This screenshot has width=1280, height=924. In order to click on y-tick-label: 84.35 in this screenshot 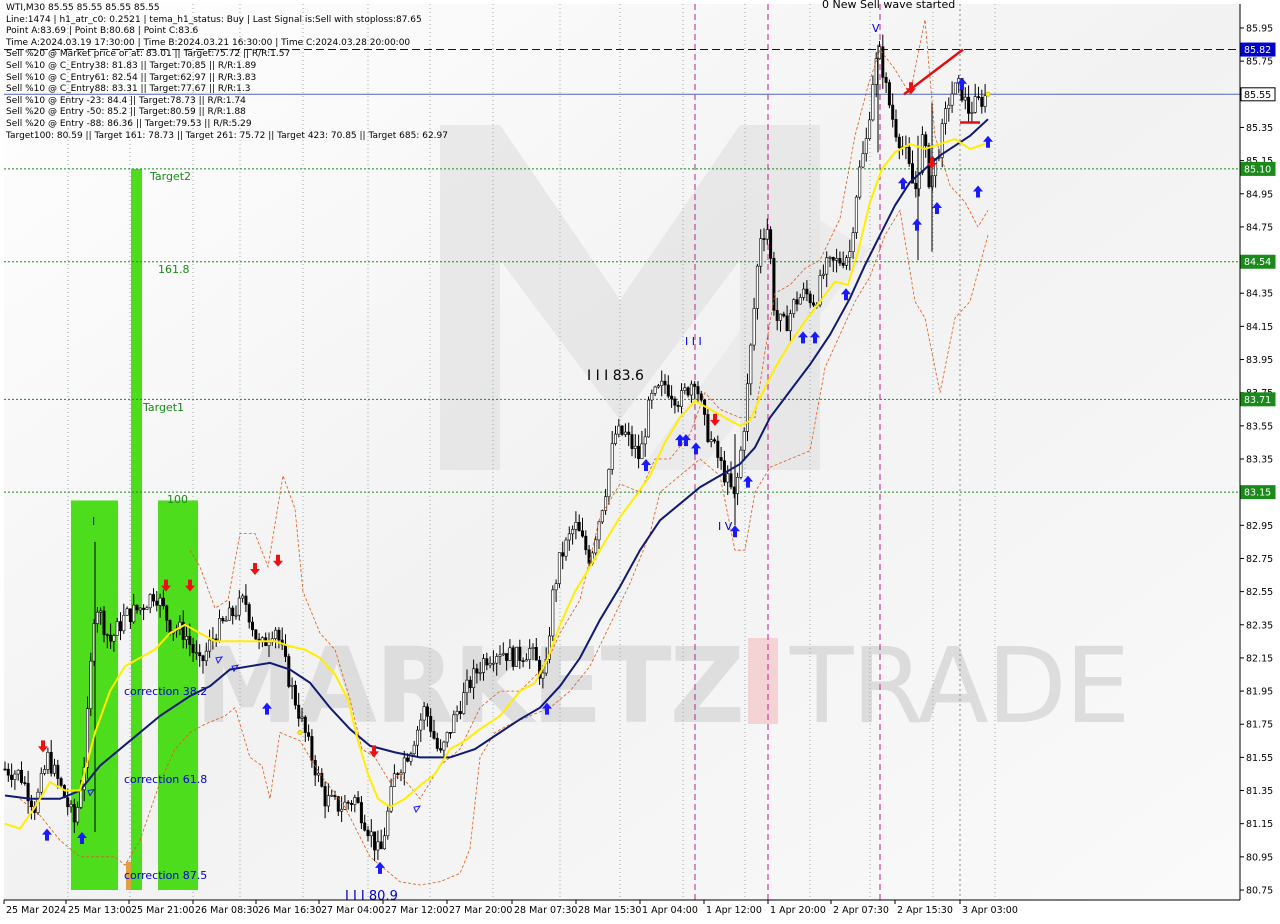, I will do `click(1259, 294)`.